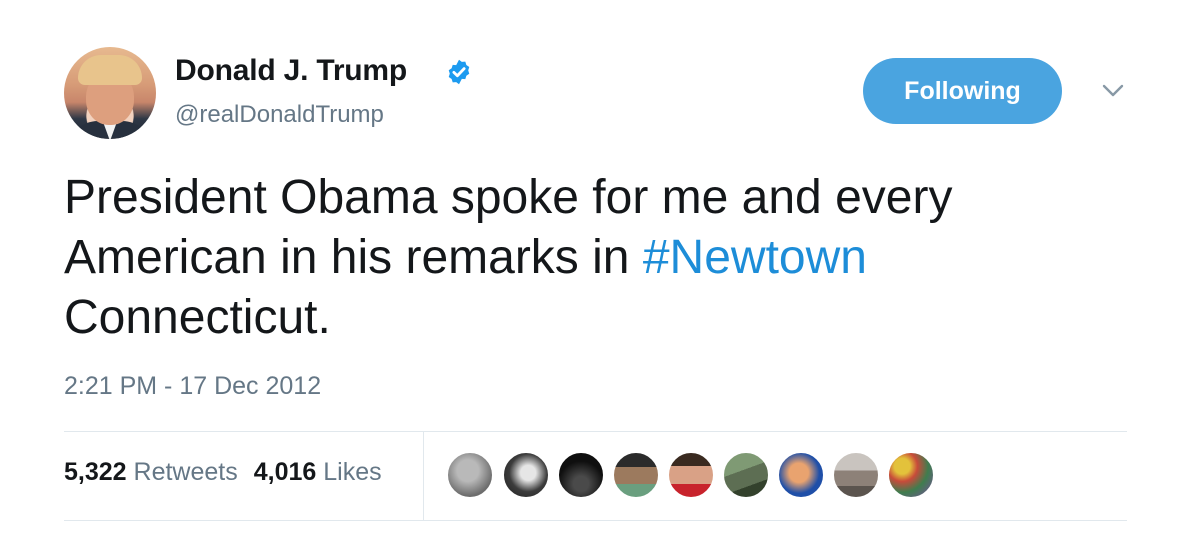 This screenshot has width=1199, height=539. Describe the element at coordinates (423, 476) in the screenshot. I see `stats-separator` at that location.